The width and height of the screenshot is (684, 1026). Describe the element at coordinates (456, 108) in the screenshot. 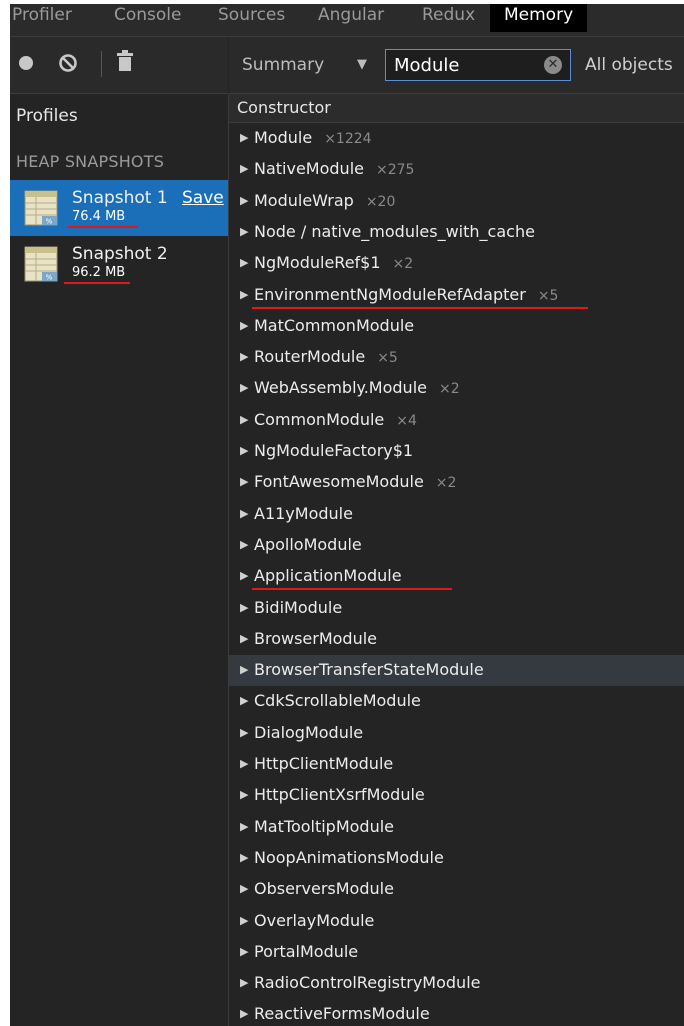

I see `table-header: Constructor` at that location.